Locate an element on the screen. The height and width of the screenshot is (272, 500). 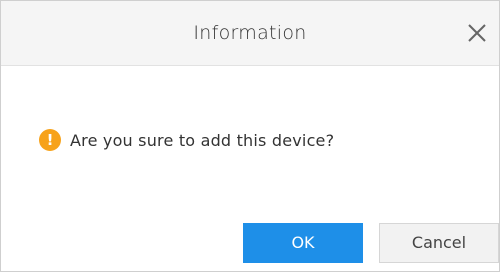
message-row: ! Are you sure to add this device? is located at coordinates (186, 140).